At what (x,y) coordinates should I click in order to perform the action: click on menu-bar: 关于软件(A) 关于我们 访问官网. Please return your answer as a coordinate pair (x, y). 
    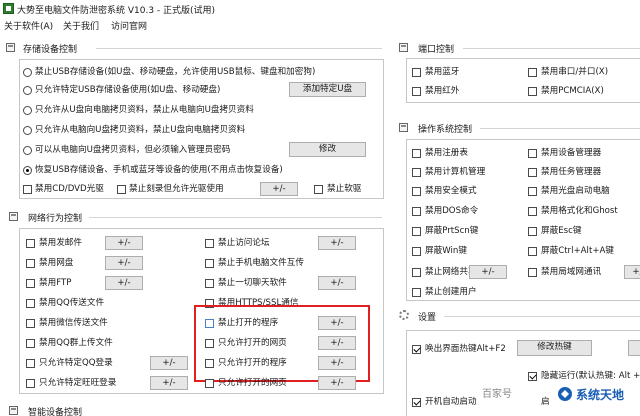
    Looking at the image, I should click on (320, 25).